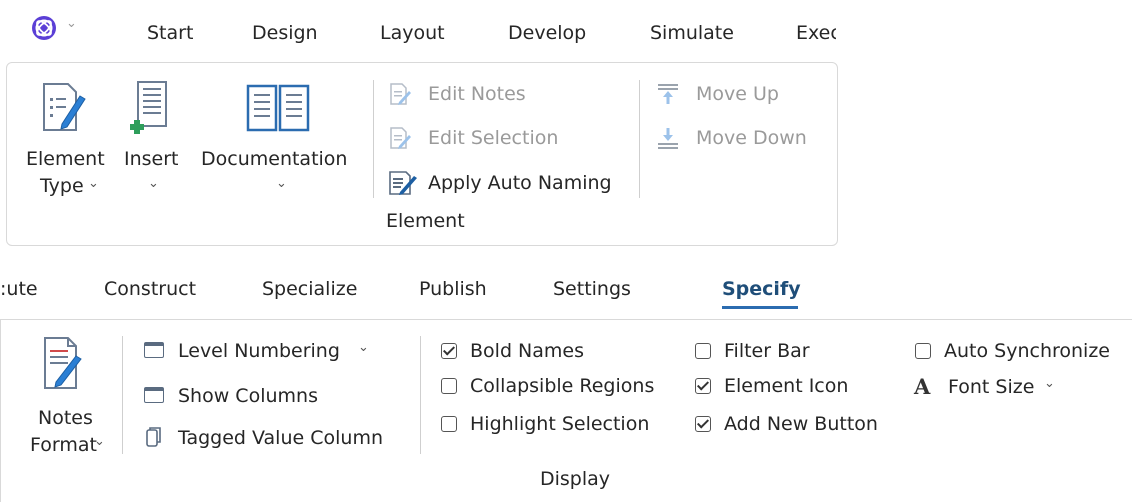 The height and width of the screenshot is (502, 1132). What do you see at coordinates (150, 289) in the screenshot?
I see `tab-construct: Construct` at bounding box center [150, 289].